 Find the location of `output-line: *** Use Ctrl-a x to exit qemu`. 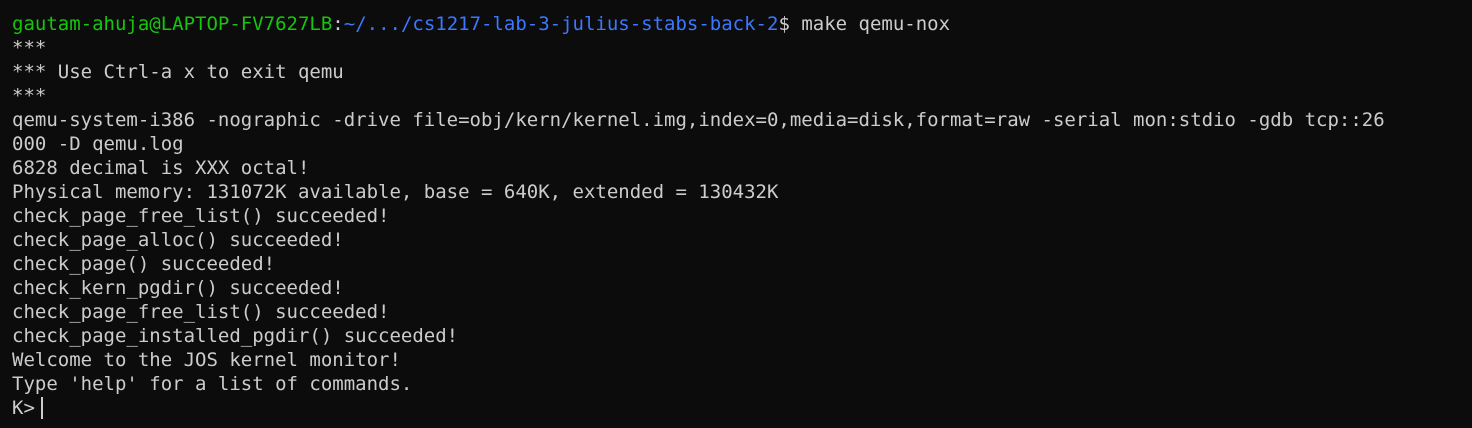

output-line: *** Use Ctrl-a x to exit qemu is located at coordinates (178, 72).